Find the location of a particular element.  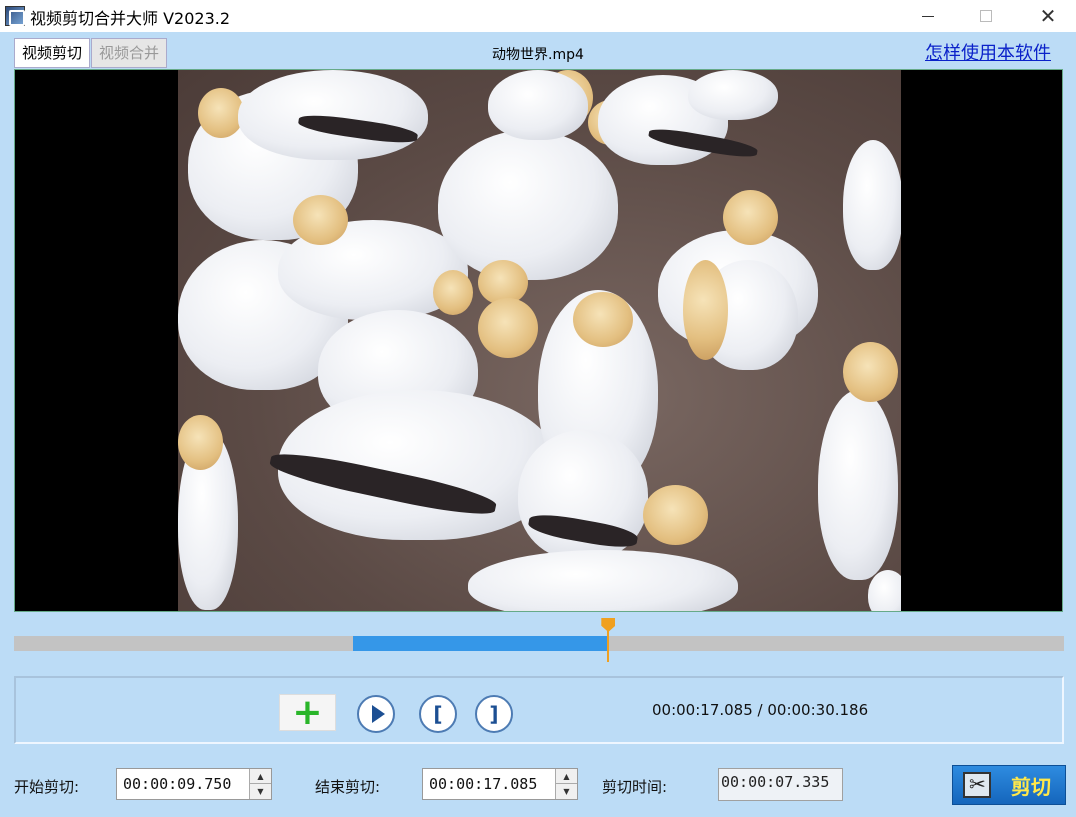

mark-in-button: [ is located at coordinates (438, 714).